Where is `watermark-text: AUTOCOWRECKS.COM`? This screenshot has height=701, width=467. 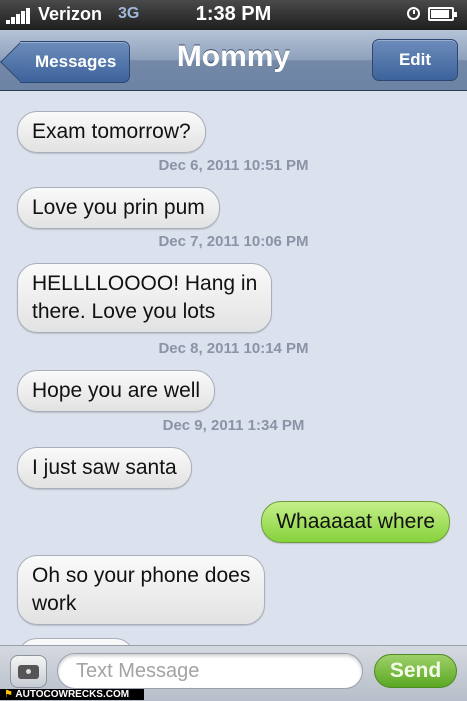
watermark-text: AUTOCOWRECKS.COM is located at coordinates (72, 694).